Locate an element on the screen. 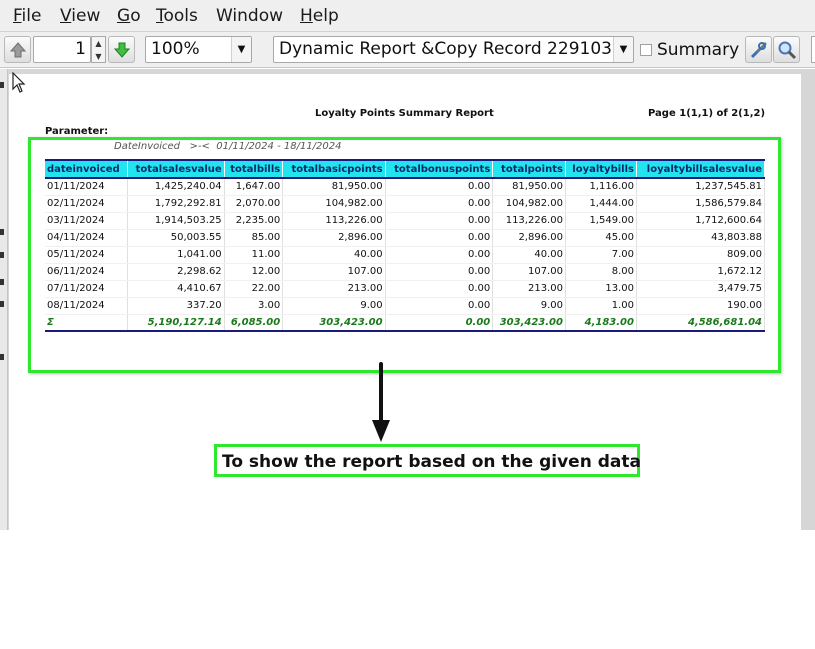 Image resolution: width=815 pixels, height=649 pixels. record-value: Dynamic Report &Copy Record 2291032 is located at coordinates (451, 49).